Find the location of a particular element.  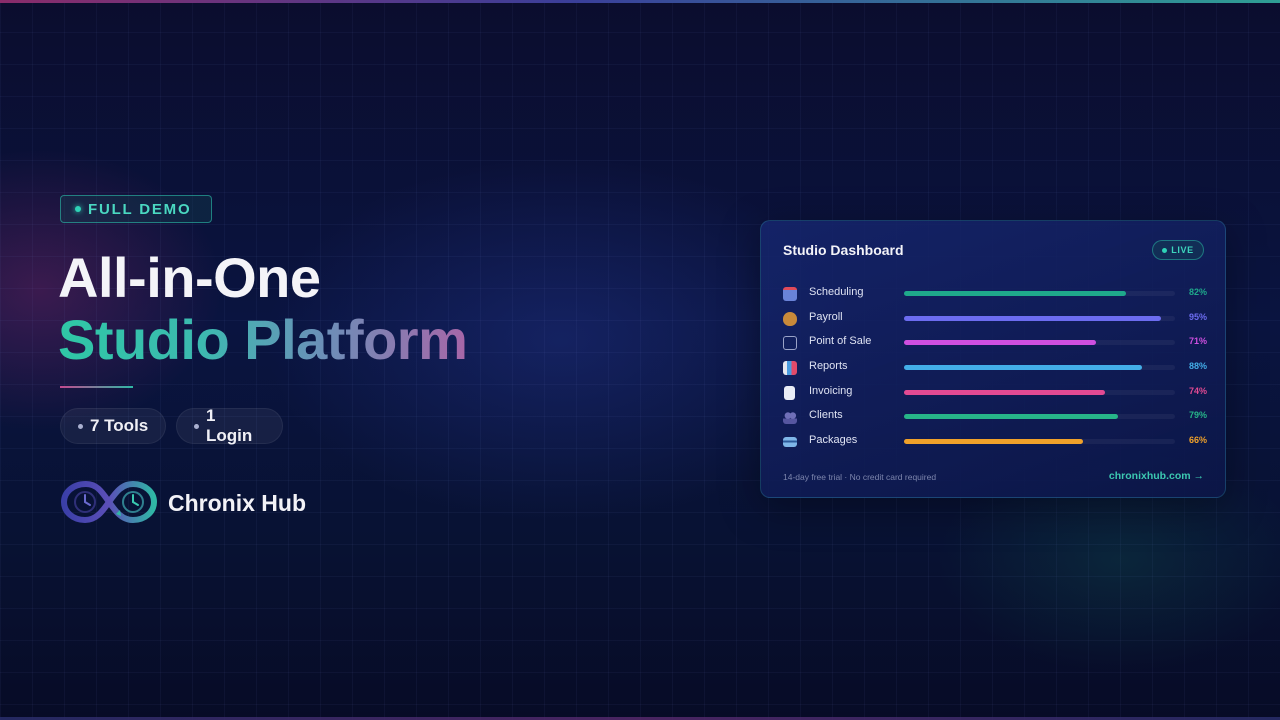

feature-label: Invoicing is located at coordinates (831, 390).